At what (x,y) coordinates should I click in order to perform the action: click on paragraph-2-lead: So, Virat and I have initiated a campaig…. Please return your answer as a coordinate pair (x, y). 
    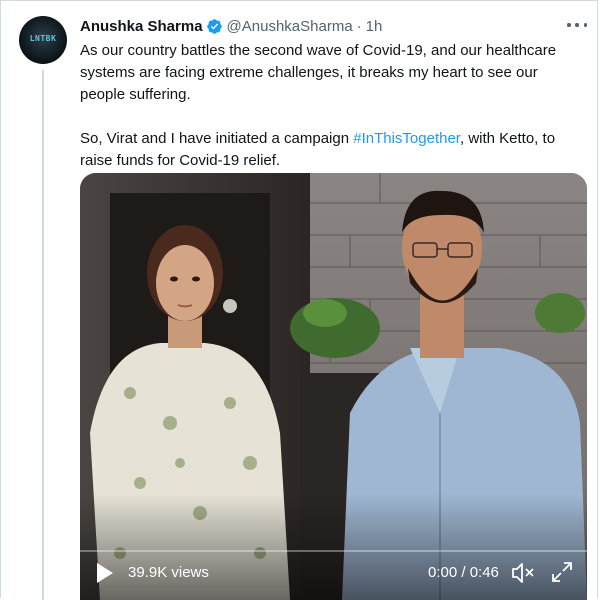
    Looking at the image, I should click on (217, 138).